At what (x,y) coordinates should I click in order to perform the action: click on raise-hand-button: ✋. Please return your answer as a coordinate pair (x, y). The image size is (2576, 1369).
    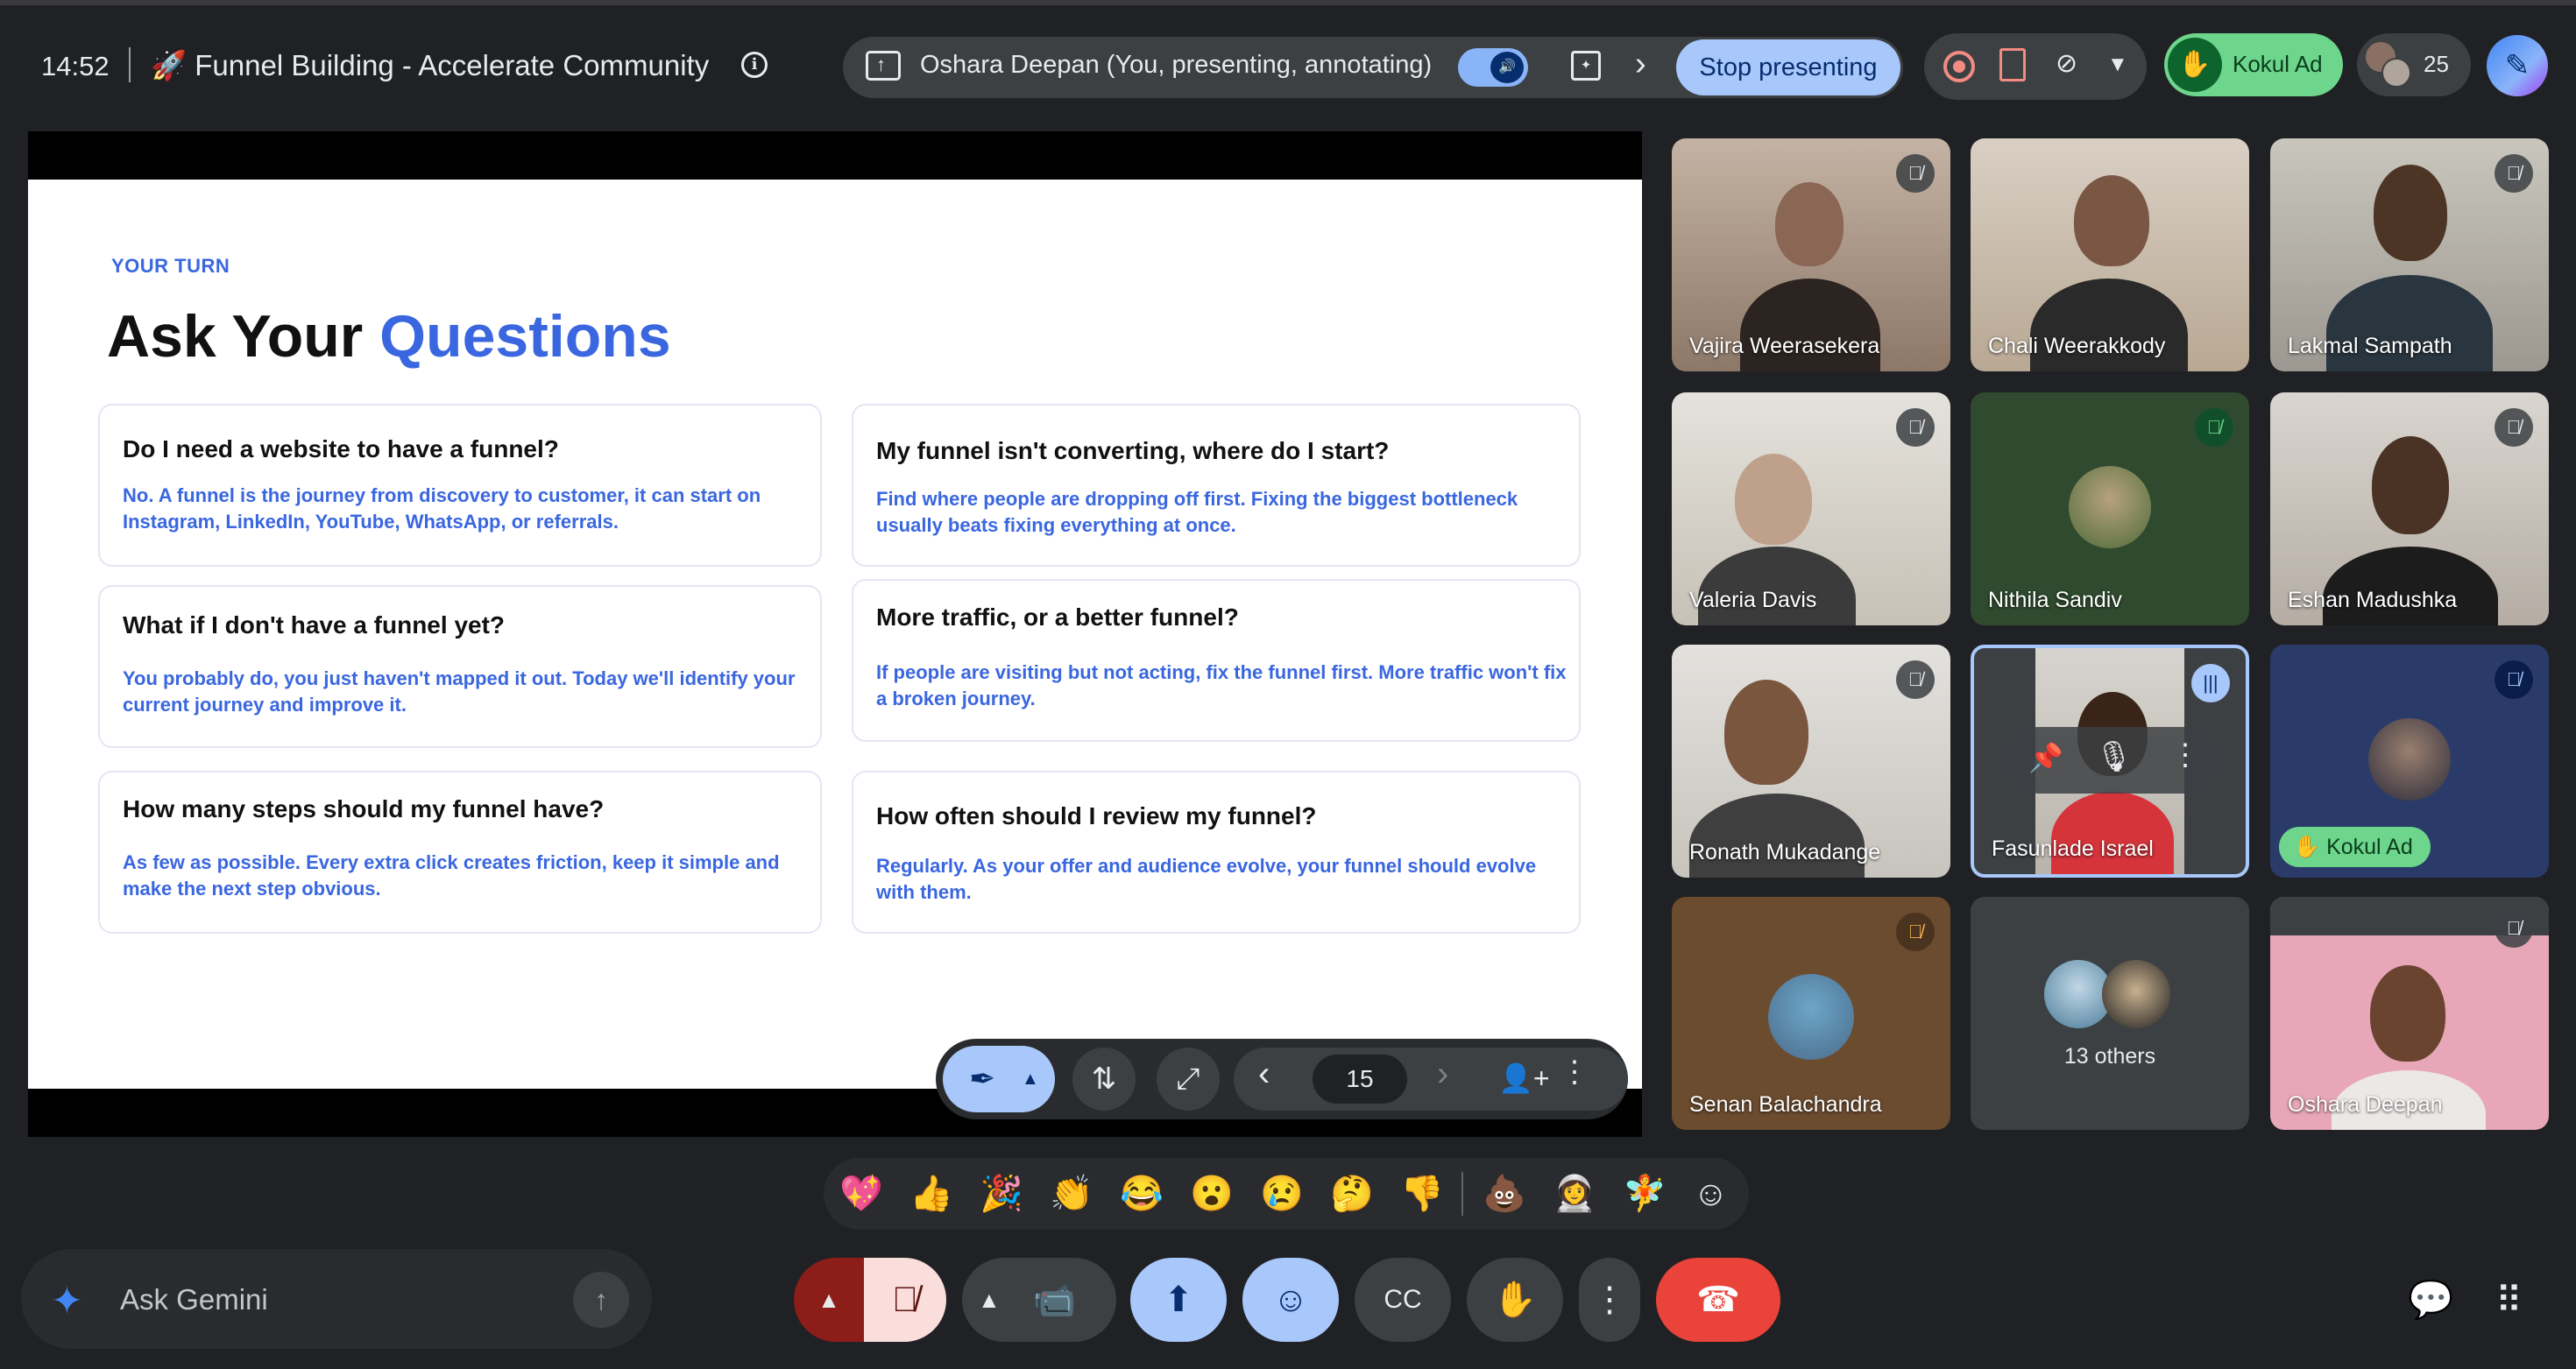
    Looking at the image, I should click on (1515, 1300).